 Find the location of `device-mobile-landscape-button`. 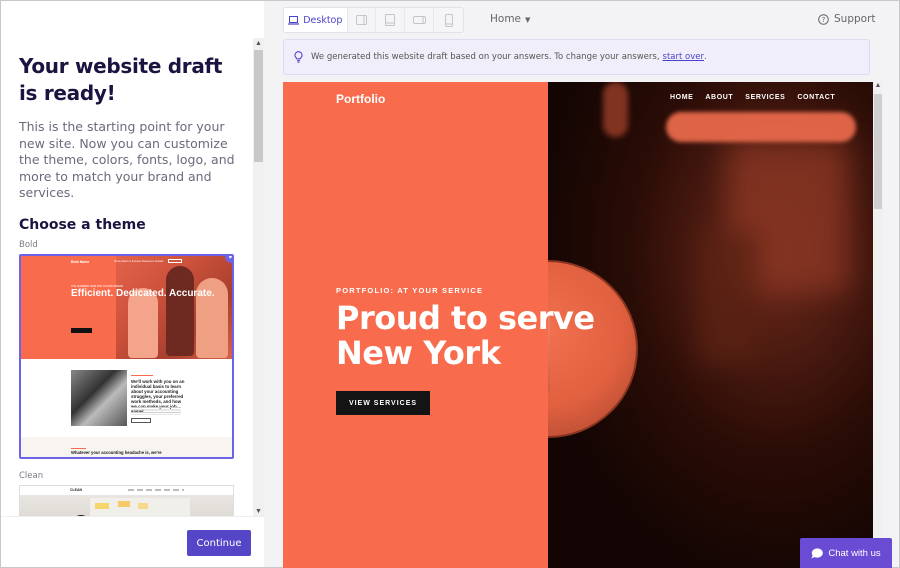

device-mobile-landscape-button is located at coordinates (420, 20).